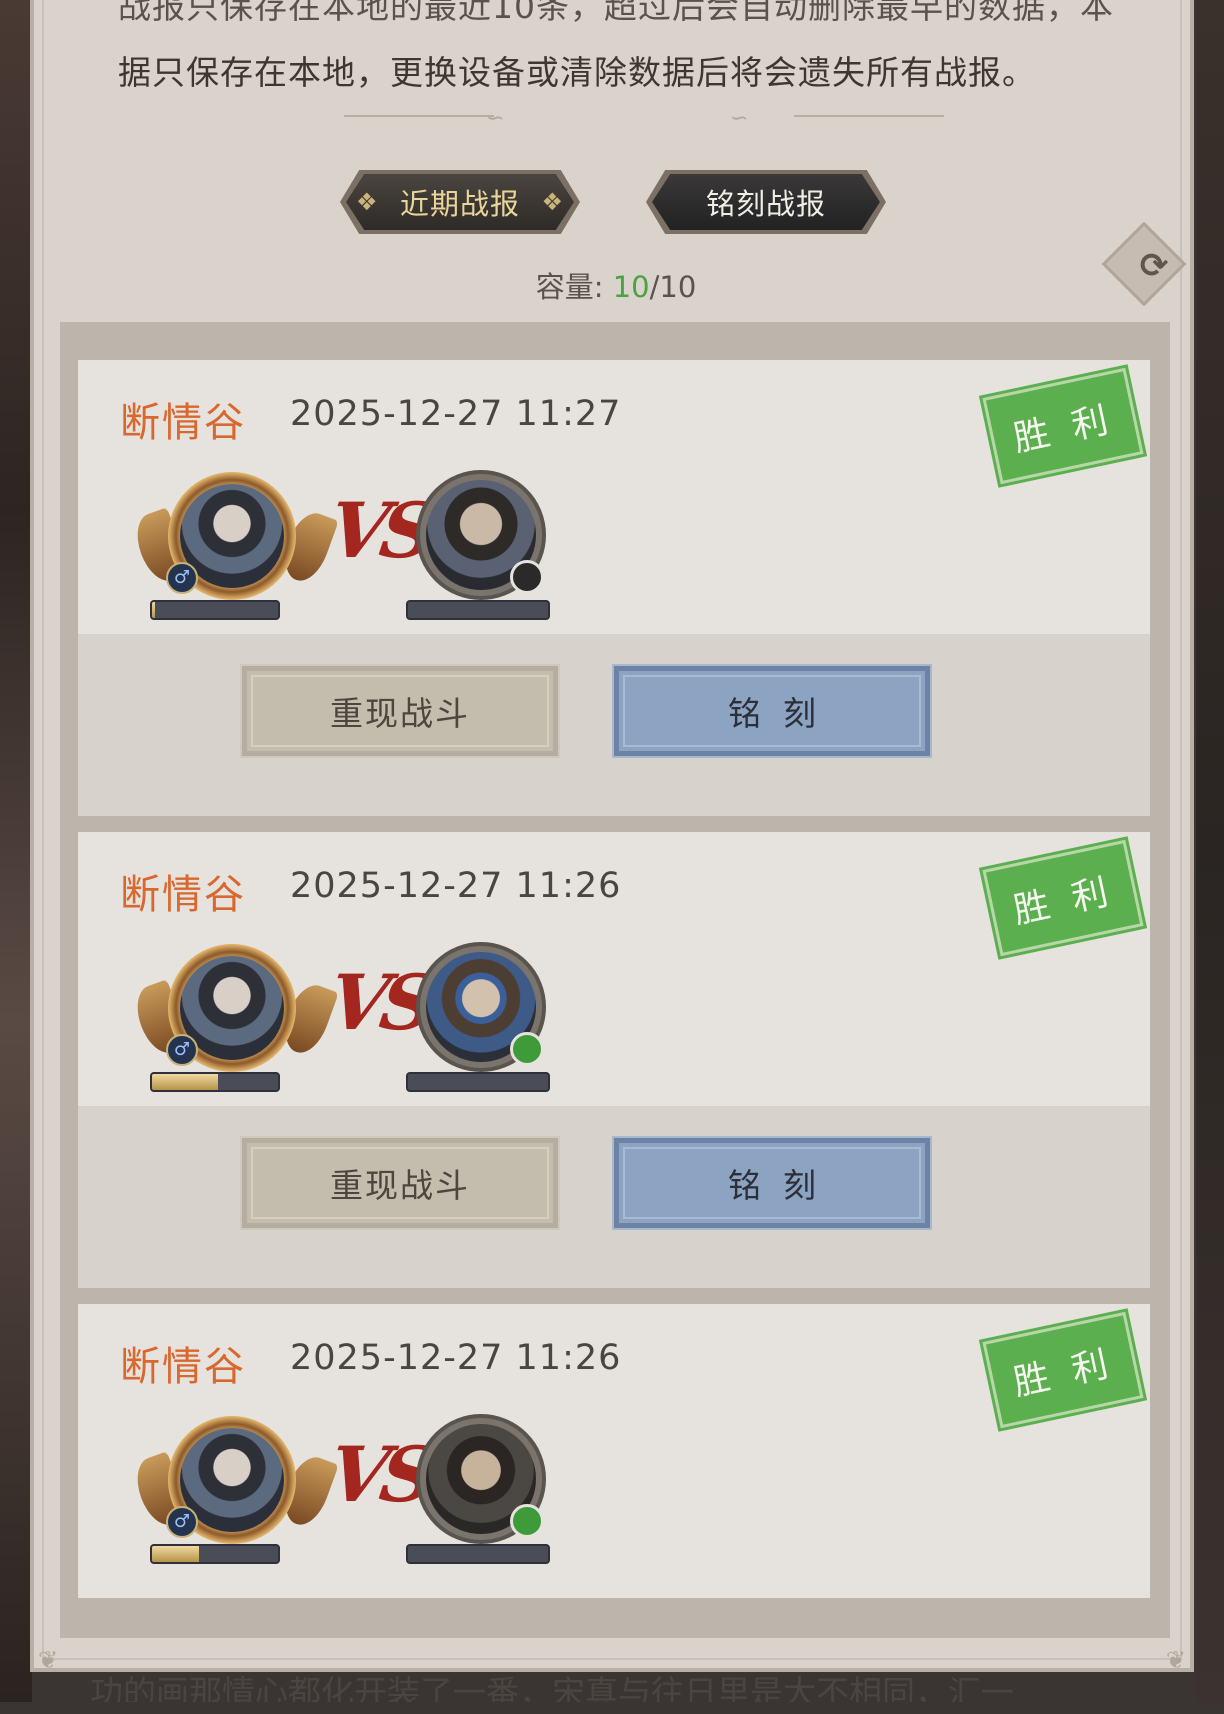 Image resolution: width=1224 pixels, height=1714 pixels. I want to click on corner-ornament-left-icon: ❦, so click(48, 1660).